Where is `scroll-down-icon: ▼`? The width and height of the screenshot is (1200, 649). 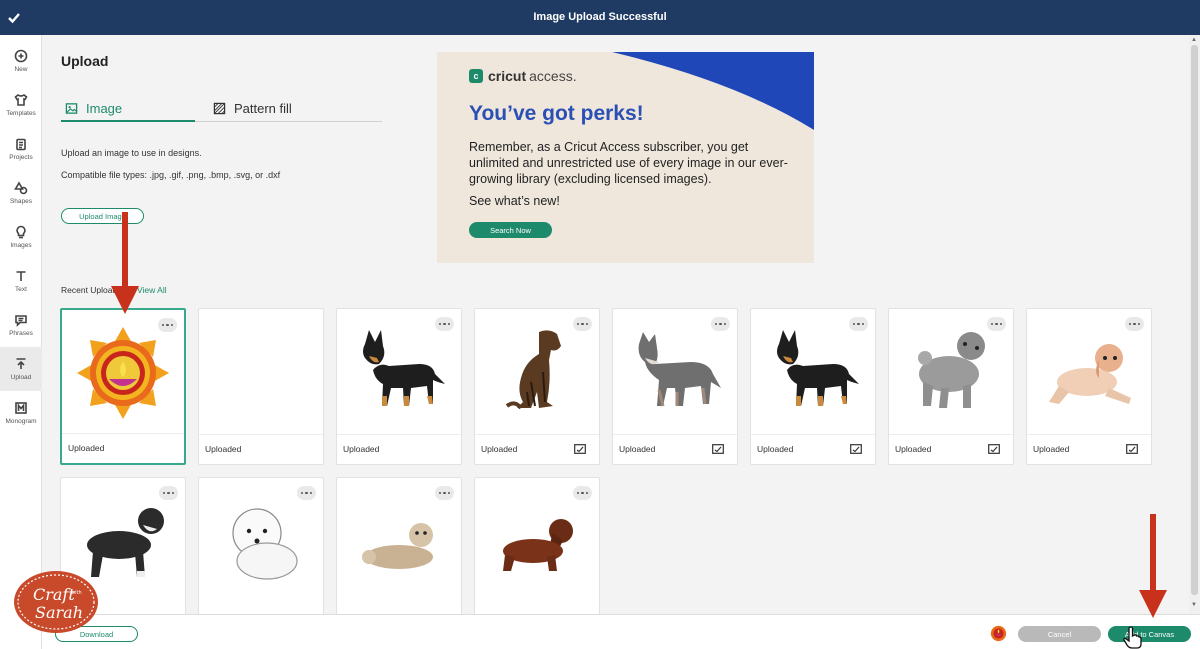
scroll-down-icon: ▼ is located at coordinates (1194, 605).